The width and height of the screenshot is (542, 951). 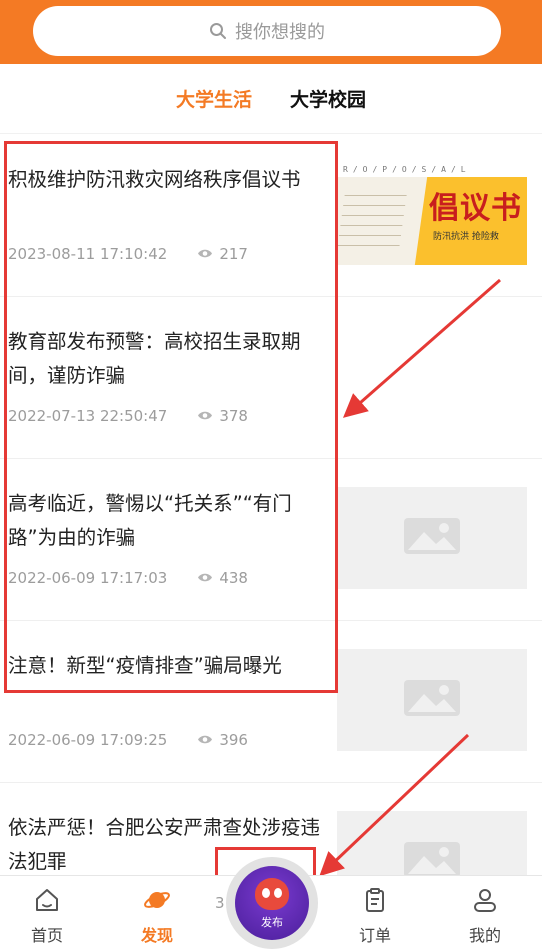 I want to click on article-meta: 2023-08-11 17:10:42 217, so click(x=128, y=254).